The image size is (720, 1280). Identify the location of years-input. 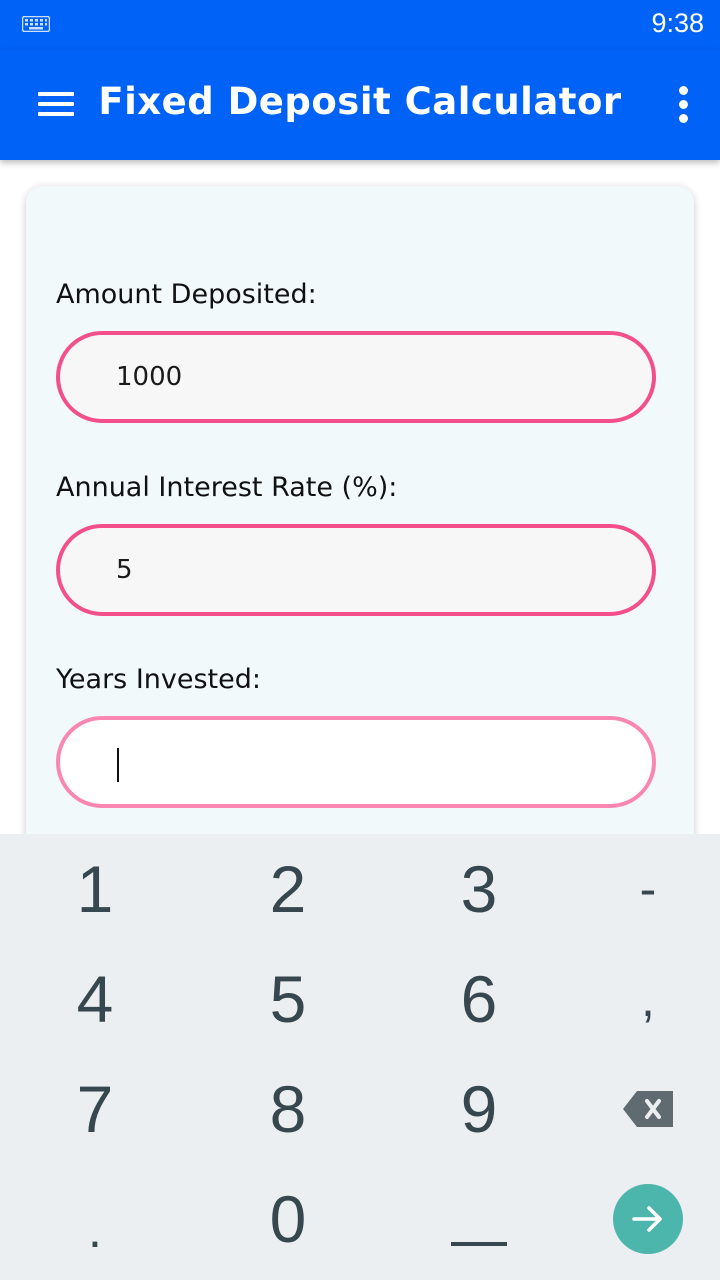
(356, 762).